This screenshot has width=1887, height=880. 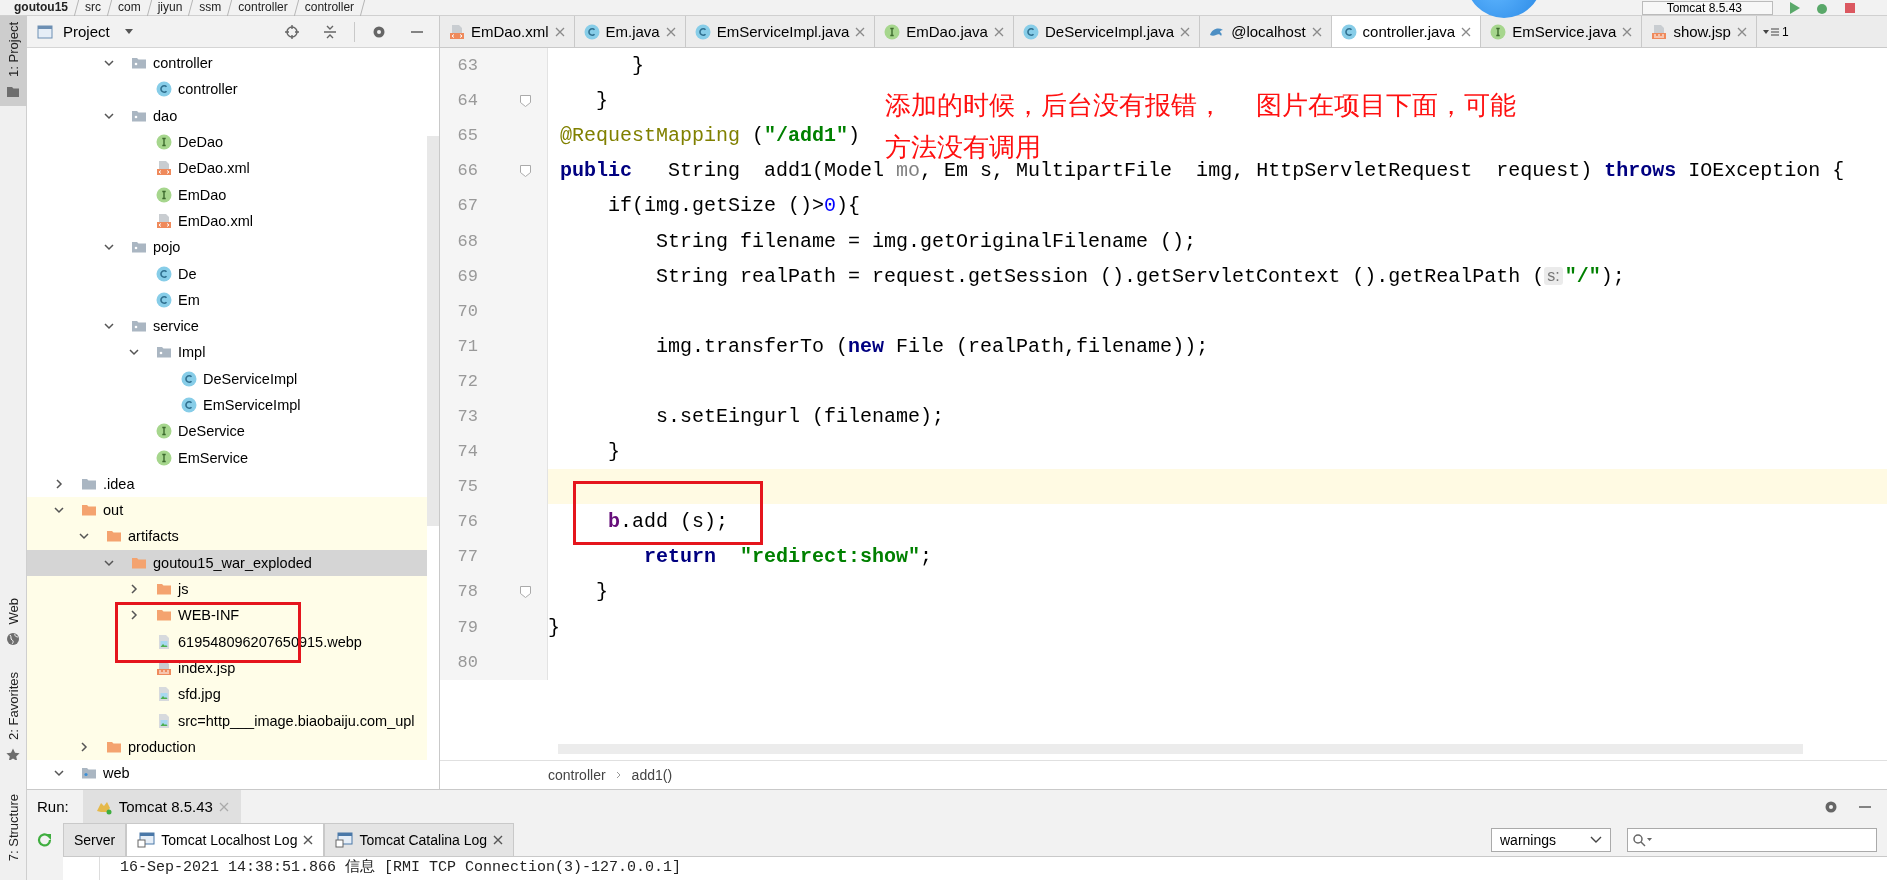 What do you see at coordinates (1266, 31) in the screenshot?
I see `editor-tab: @localhost` at bounding box center [1266, 31].